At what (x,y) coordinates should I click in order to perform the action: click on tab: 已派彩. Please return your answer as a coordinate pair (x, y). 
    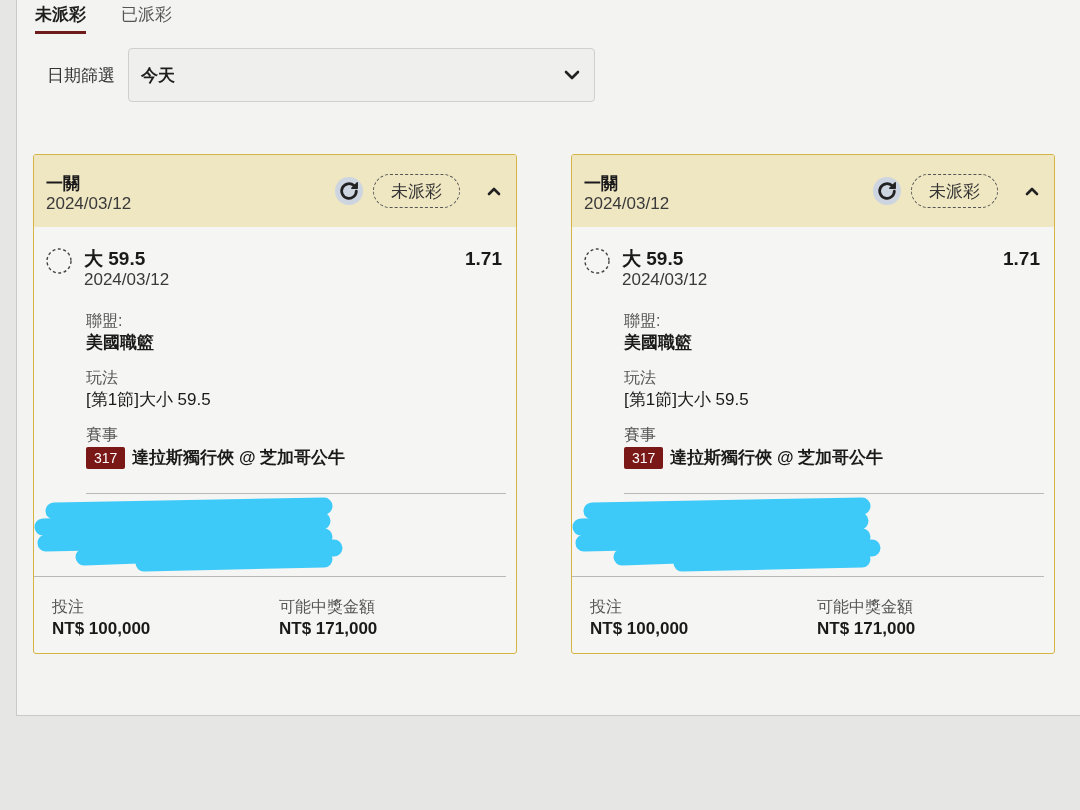
    Looking at the image, I should click on (146, 19).